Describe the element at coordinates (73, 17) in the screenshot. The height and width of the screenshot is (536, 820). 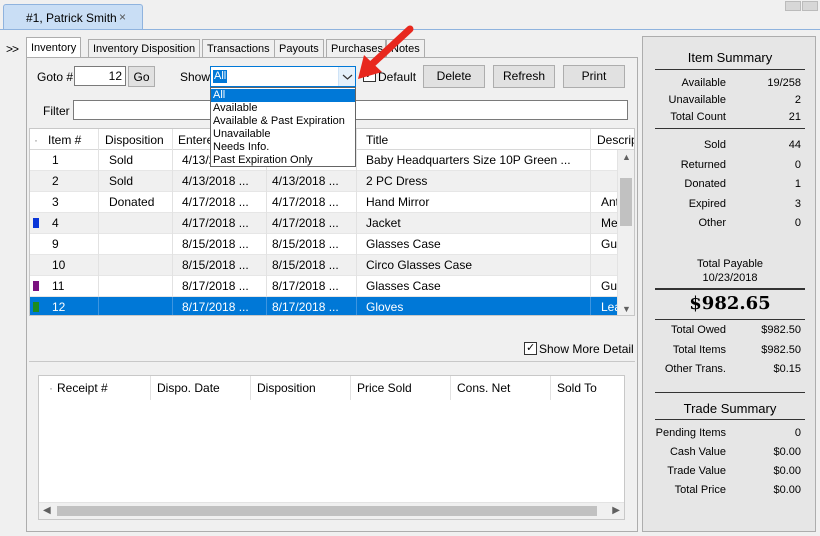
I see `document-tab: #1, Patrick Smith ×` at that location.